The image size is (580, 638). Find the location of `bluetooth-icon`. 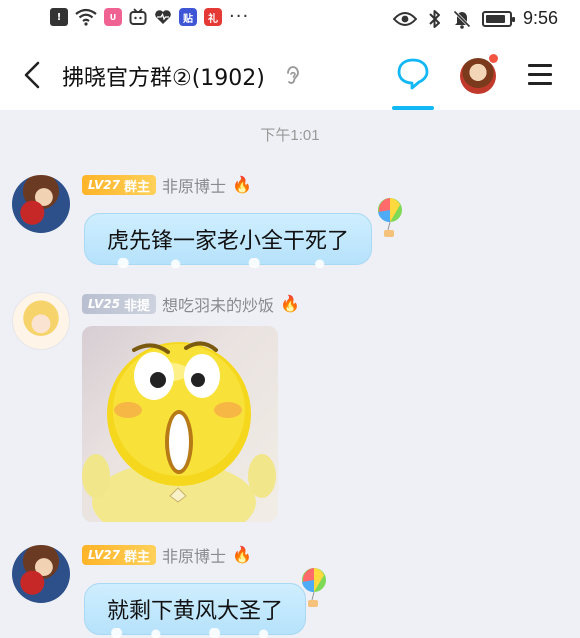

bluetooth-icon is located at coordinates (434, 18).